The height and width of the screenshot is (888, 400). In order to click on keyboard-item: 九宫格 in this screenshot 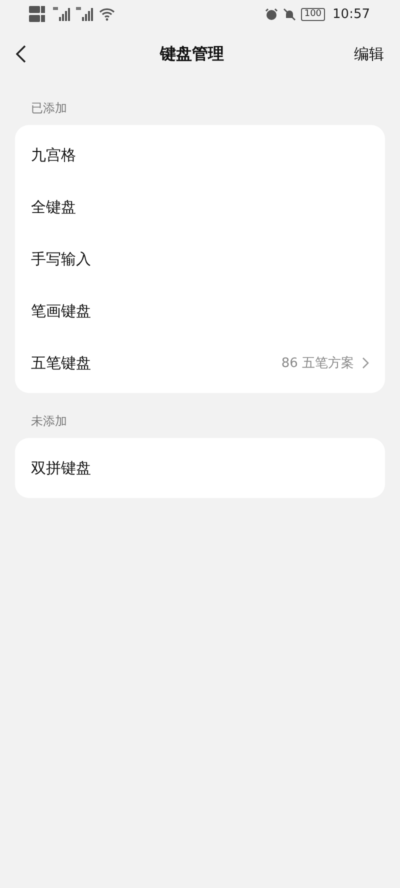, I will do `click(200, 155)`.